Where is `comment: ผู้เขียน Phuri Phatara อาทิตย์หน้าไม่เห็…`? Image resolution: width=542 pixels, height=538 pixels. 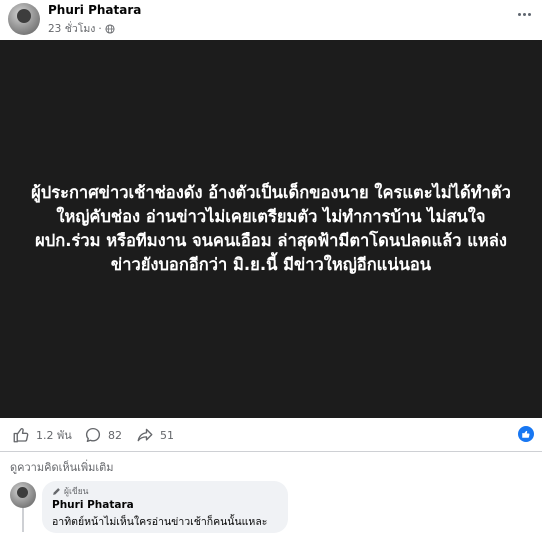 comment: ผู้เขียน Phuri Phatara อาทิตย์หน้าไม่เห็… is located at coordinates (271, 508).